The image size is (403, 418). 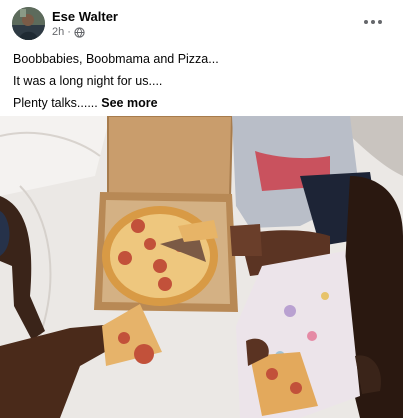 What do you see at coordinates (366, 22) in the screenshot?
I see `more-options-icon` at bounding box center [366, 22].